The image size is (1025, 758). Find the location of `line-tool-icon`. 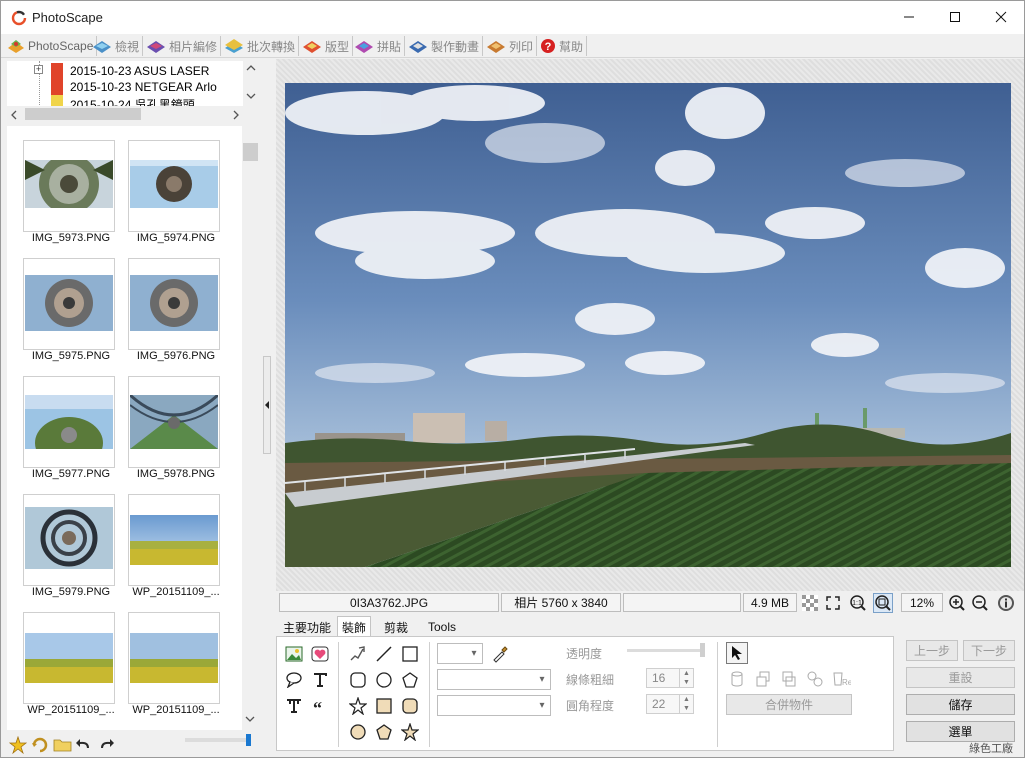

line-tool-icon is located at coordinates (384, 654).